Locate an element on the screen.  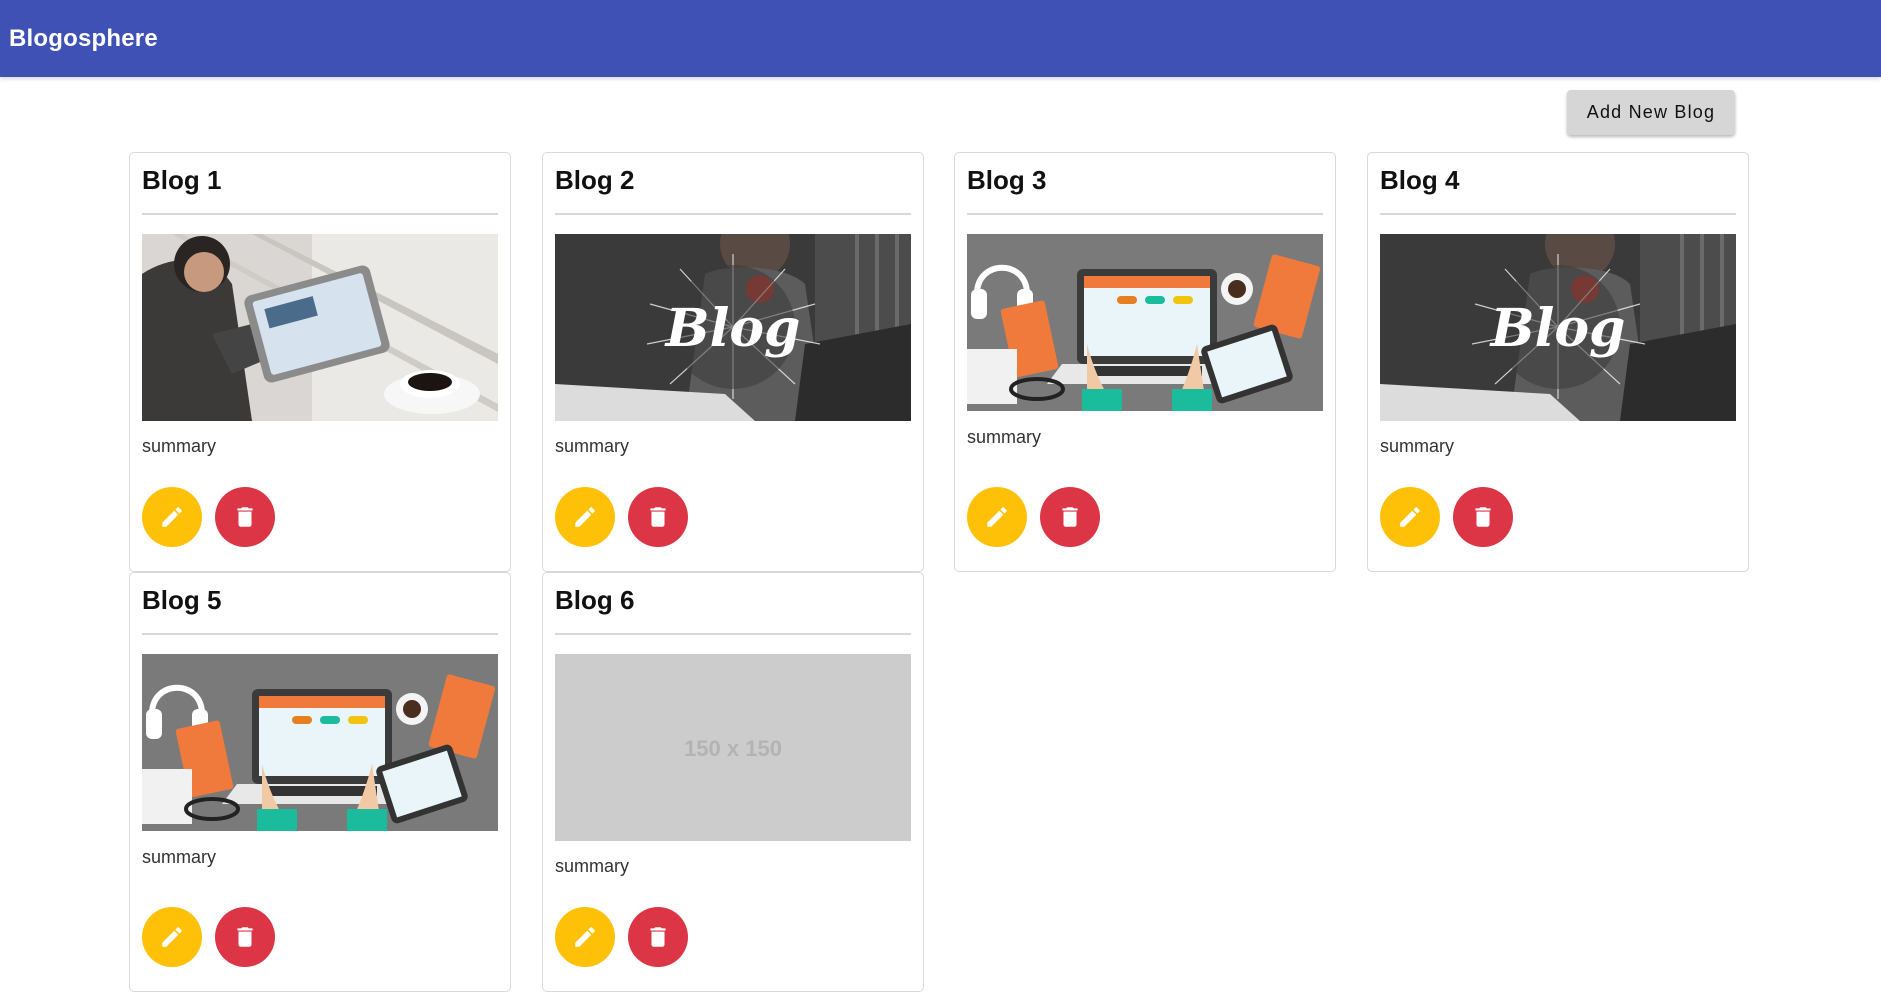
blog-image-placeholder: 150 x 150 is located at coordinates (733, 747).